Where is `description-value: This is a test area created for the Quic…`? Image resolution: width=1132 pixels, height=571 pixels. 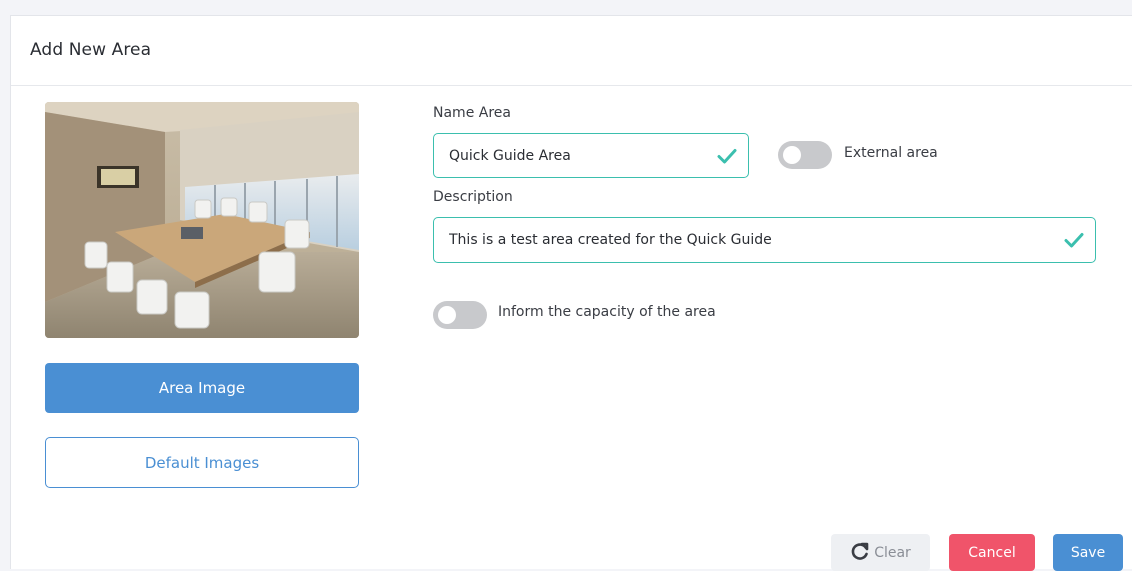 description-value: This is a test area created for the Quic… is located at coordinates (610, 240).